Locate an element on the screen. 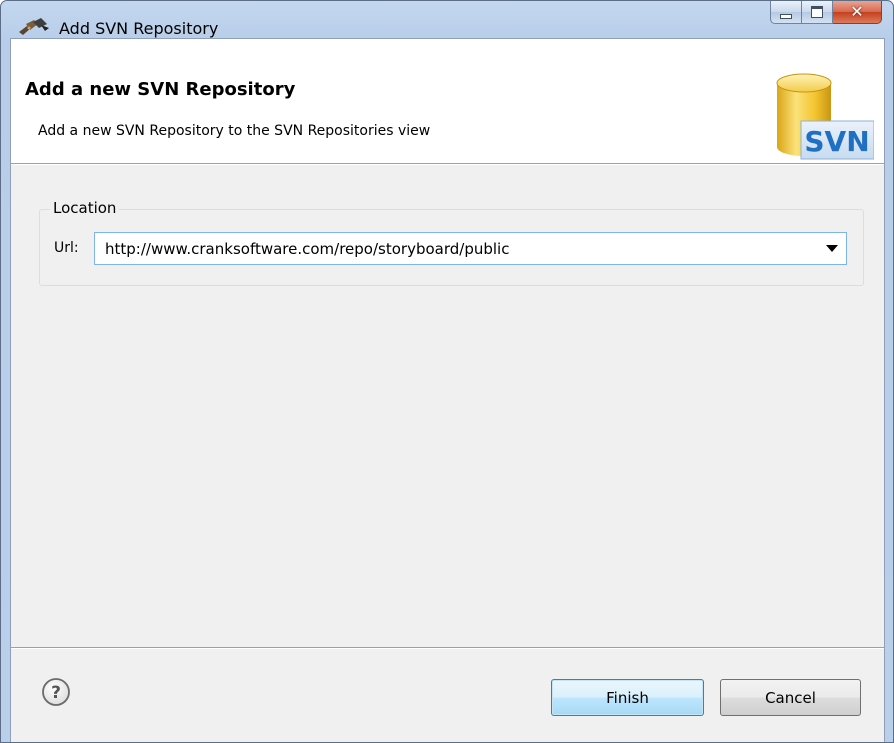  footer-divider-highlight is located at coordinates (447, 648).